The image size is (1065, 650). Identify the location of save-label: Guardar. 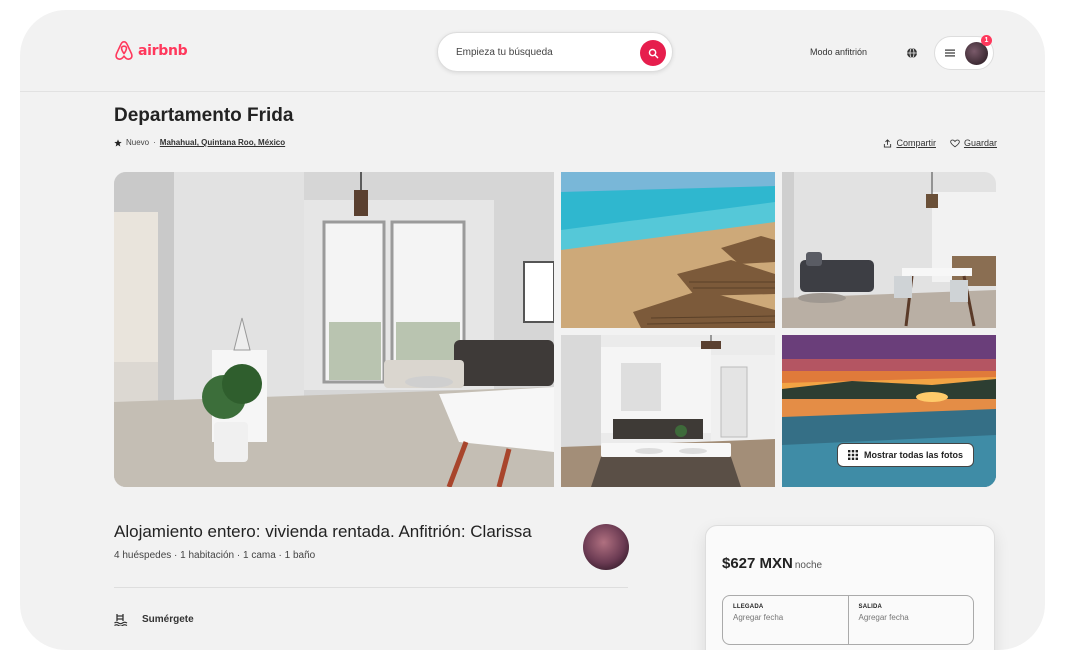
(980, 143).